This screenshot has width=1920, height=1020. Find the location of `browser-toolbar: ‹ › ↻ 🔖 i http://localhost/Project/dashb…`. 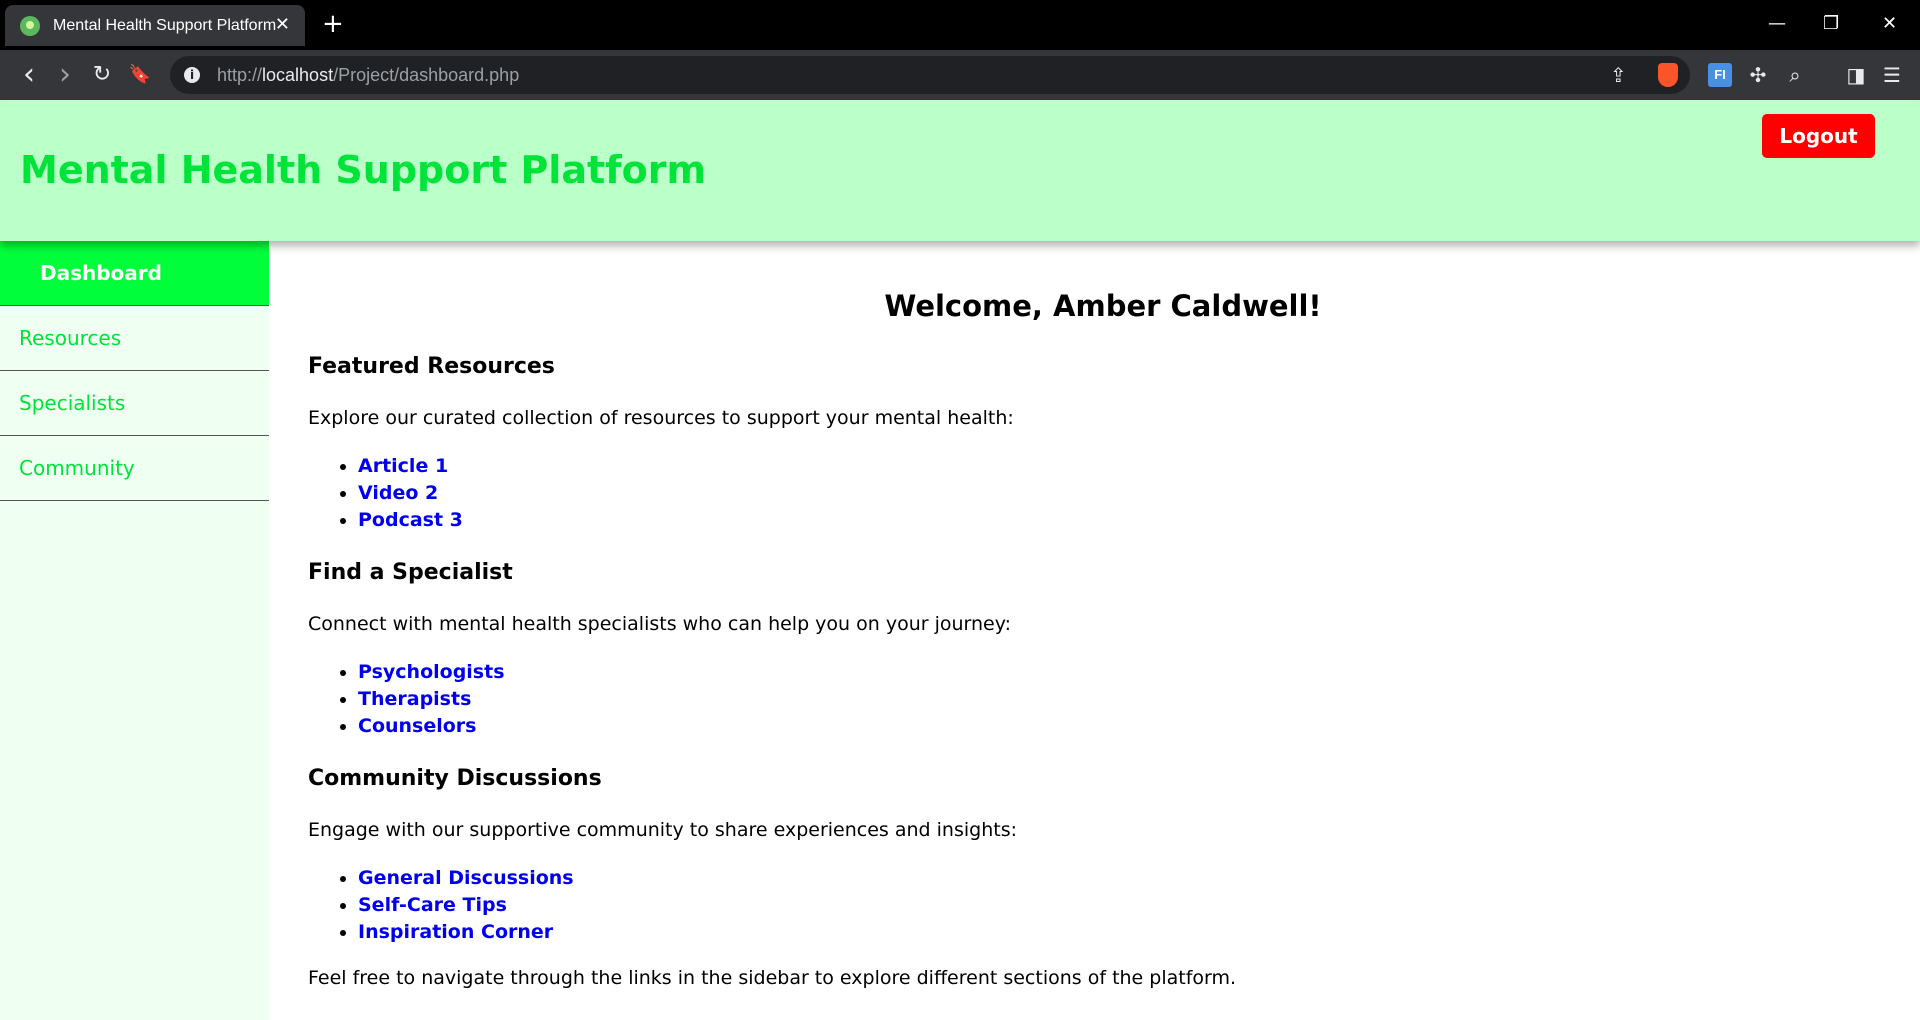

browser-toolbar: ‹ › ↻ 🔖 i http://localhost/Project/dashb… is located at coordinates (960, 75).